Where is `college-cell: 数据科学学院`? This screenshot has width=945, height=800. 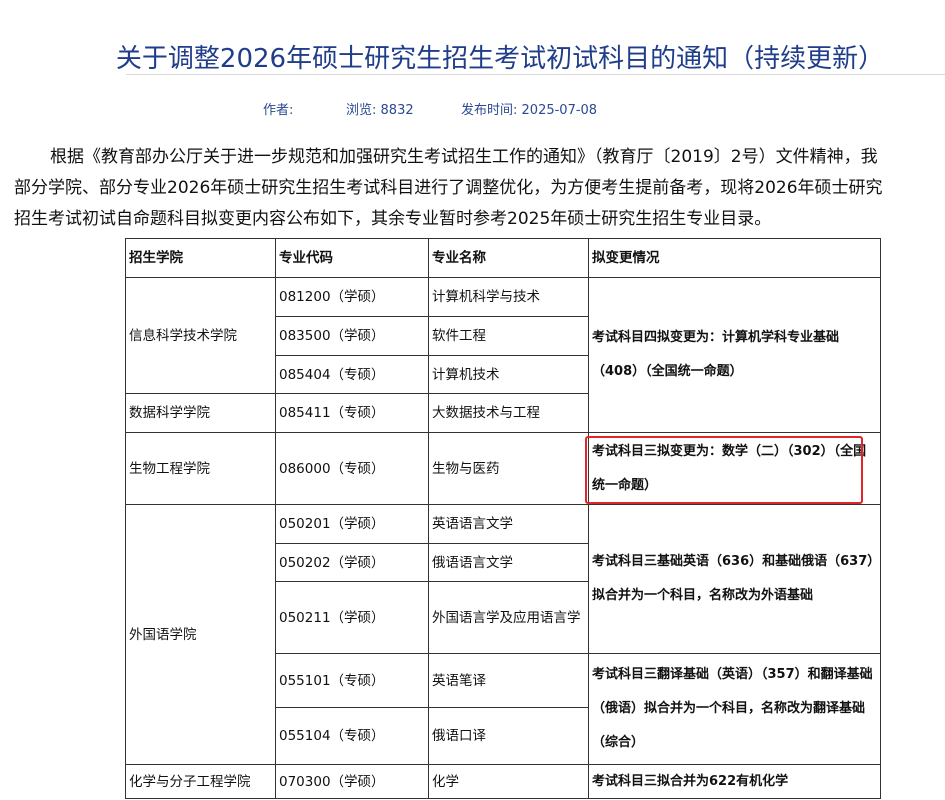 college-cell: 数据科学学院 is located at coordinates (200, 413).